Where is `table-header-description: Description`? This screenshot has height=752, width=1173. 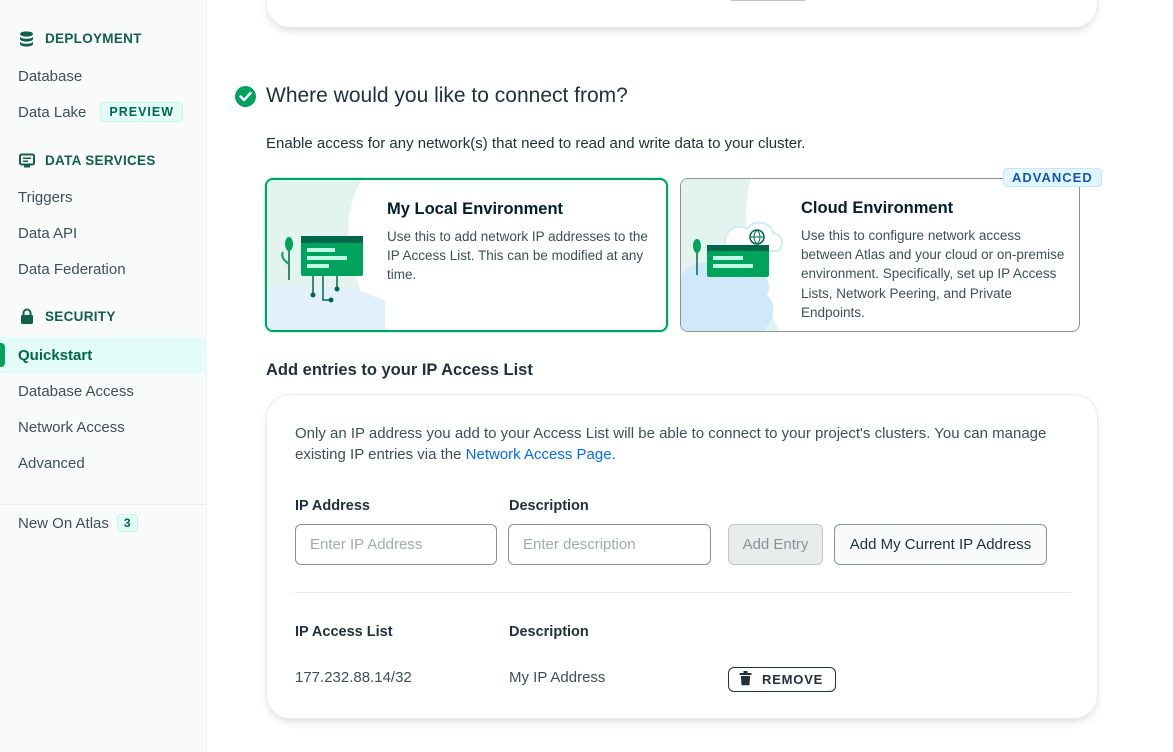 table-header-description: Description is located at coordinates (549, 632).